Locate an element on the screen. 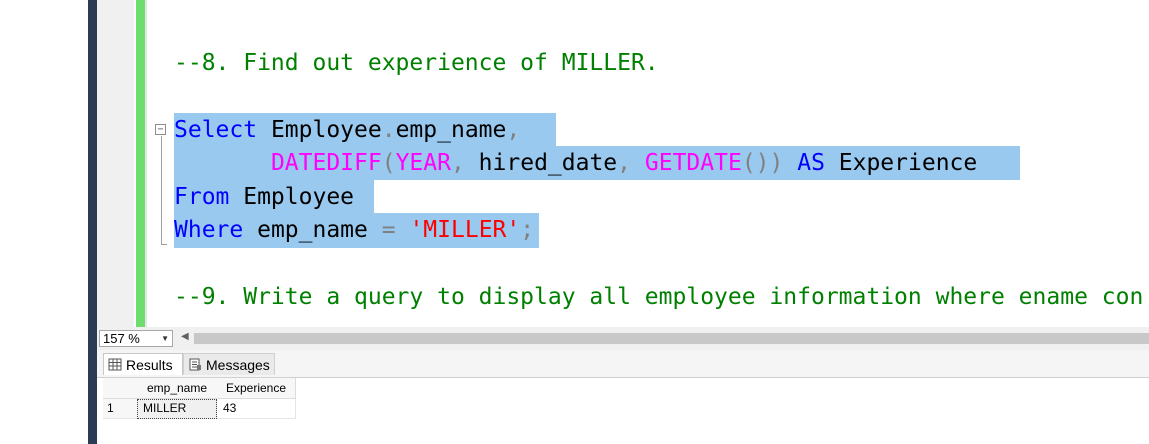 This screenshot has width=1149, height=444. scroll-left-icon: ◀ is located at coordinates (185, 336).